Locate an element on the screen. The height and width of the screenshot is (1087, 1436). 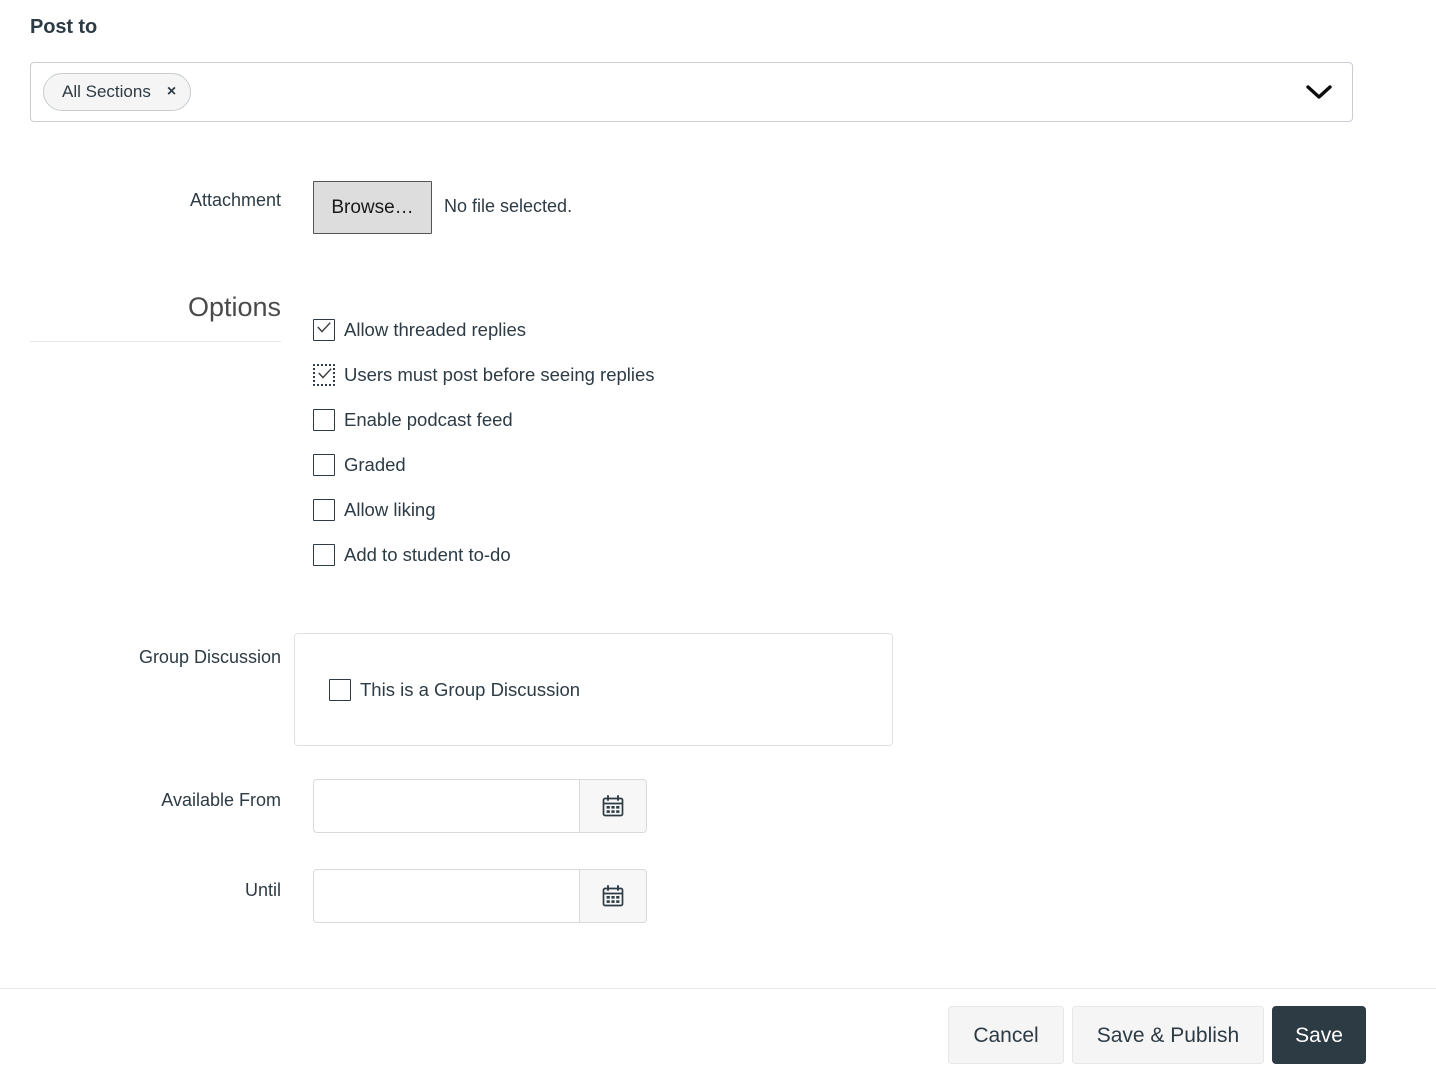
checkbox-enable-podcast-feed is located at coordinates (324, 419).